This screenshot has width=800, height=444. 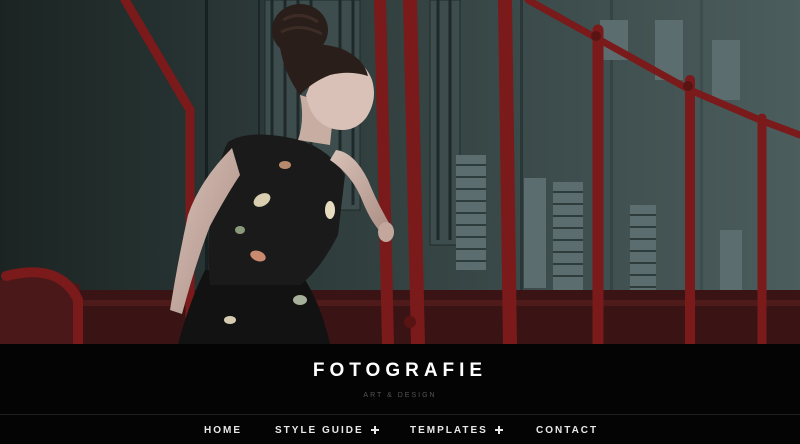 I want to click on nav-item-templates: TEMPLATES, so click(x=456, y=430).